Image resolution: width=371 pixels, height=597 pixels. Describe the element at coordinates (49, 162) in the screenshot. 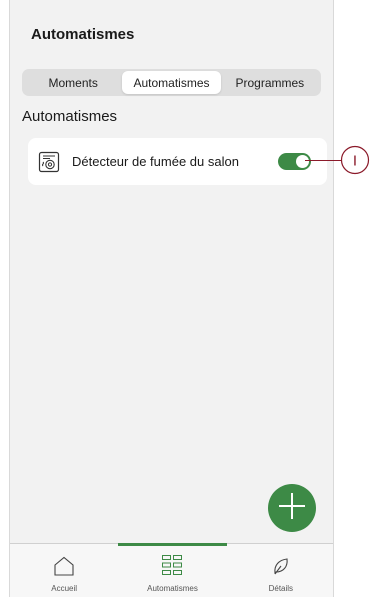

I see `smoke-detector-icon` at that location.